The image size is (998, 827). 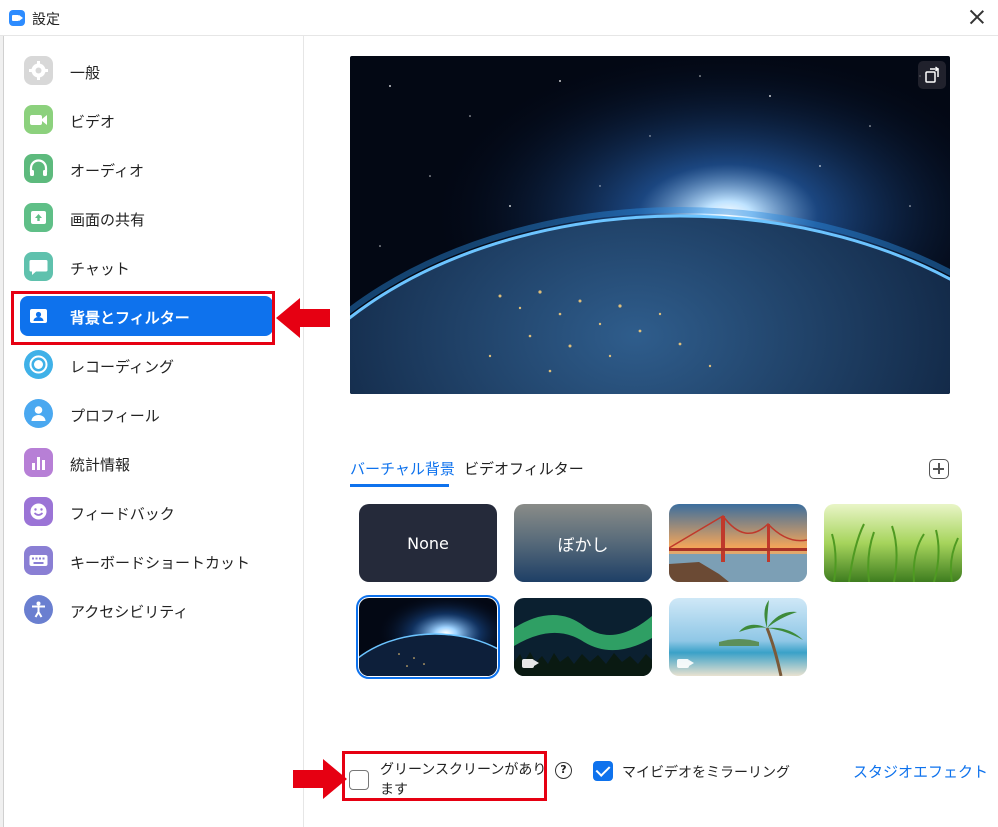 I want to click on sidebar-item-label: 一般, so click(x=85, y=73).